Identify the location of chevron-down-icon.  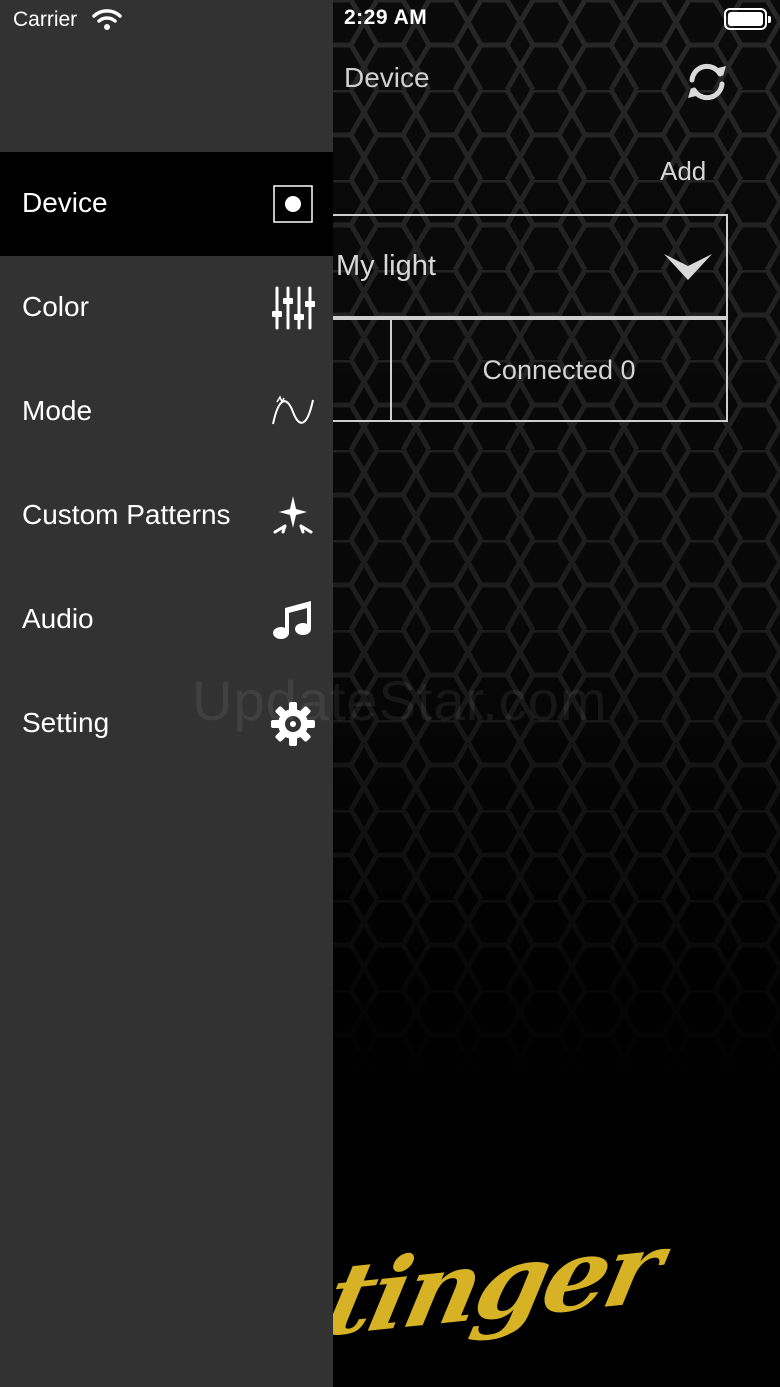
(688, 267).